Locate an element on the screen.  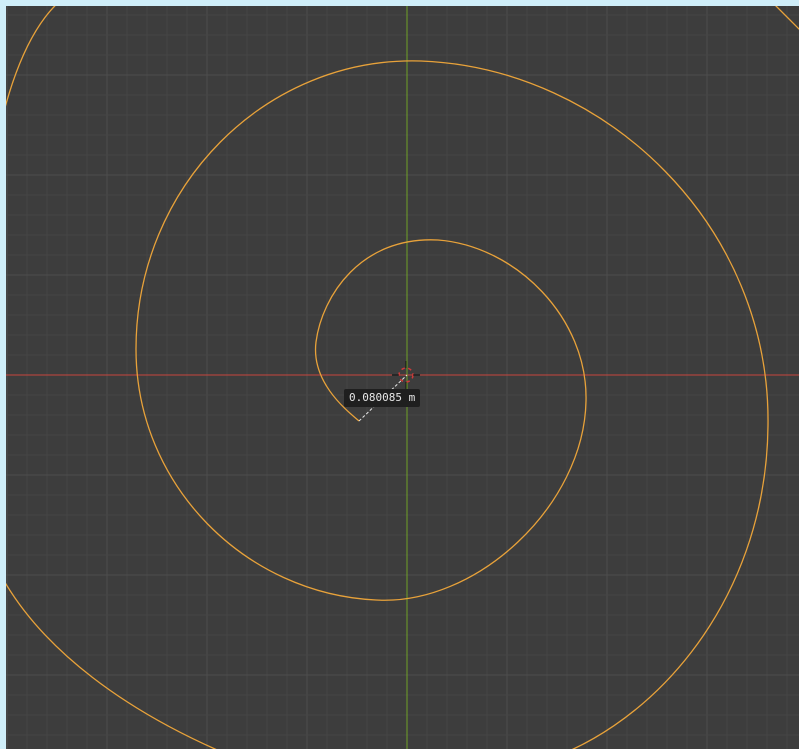
spiral-curve-outer-arc-bottom is located at coordinates (131, 657).